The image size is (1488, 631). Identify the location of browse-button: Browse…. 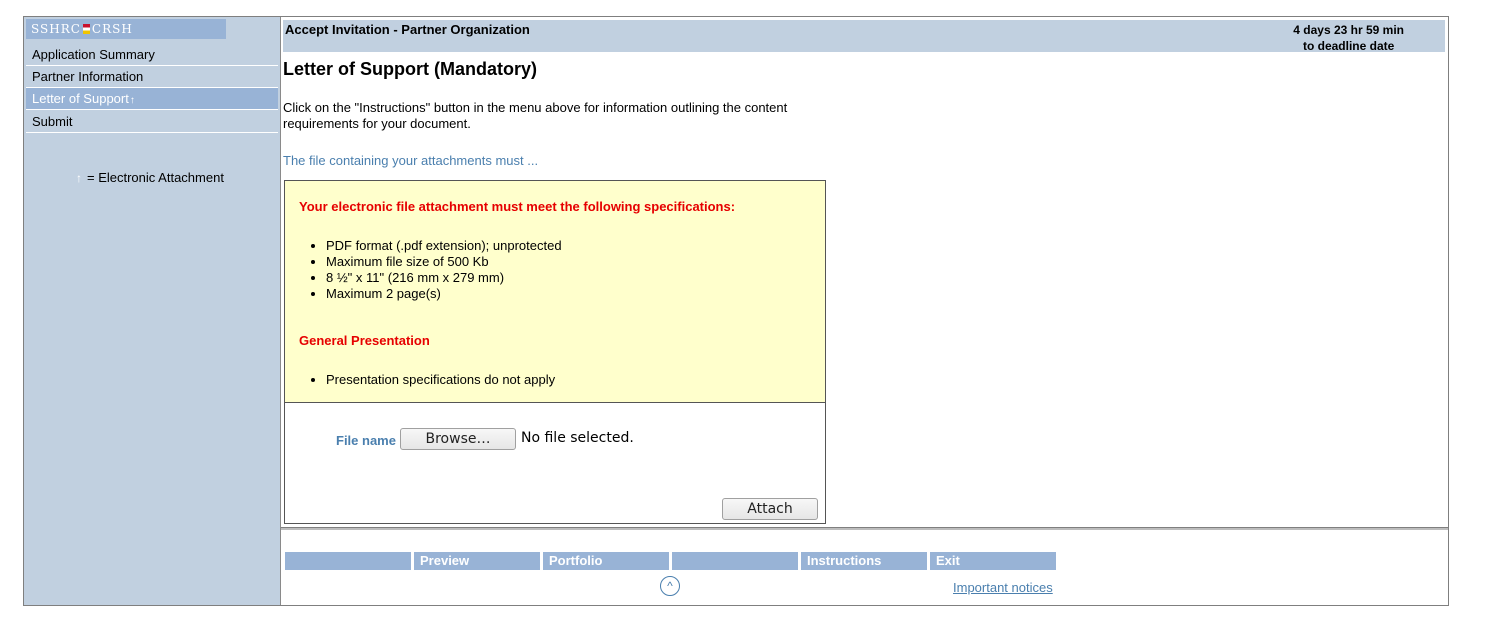
(458, 439).